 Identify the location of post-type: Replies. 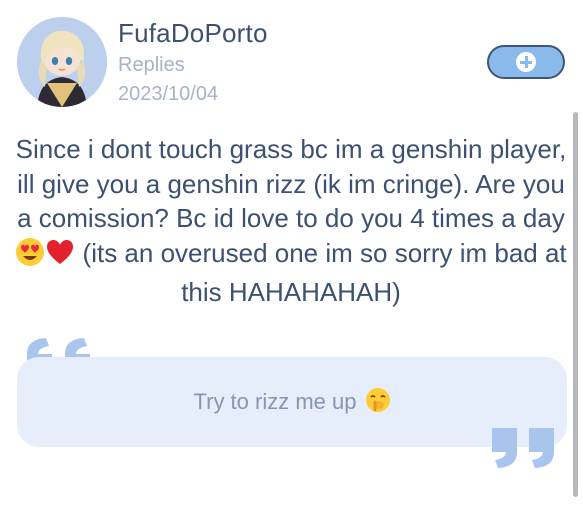
(151, 65).